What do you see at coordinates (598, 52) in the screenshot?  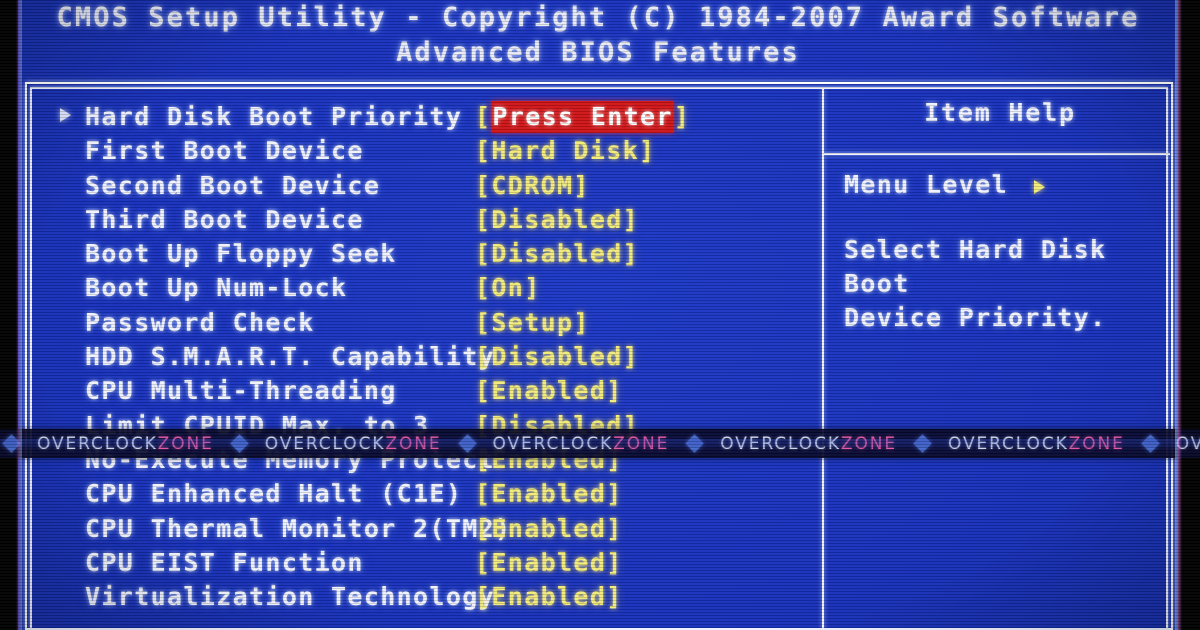 I see `page-subtitle: Advanced BIOS Features` at bounding box center [598, 52].